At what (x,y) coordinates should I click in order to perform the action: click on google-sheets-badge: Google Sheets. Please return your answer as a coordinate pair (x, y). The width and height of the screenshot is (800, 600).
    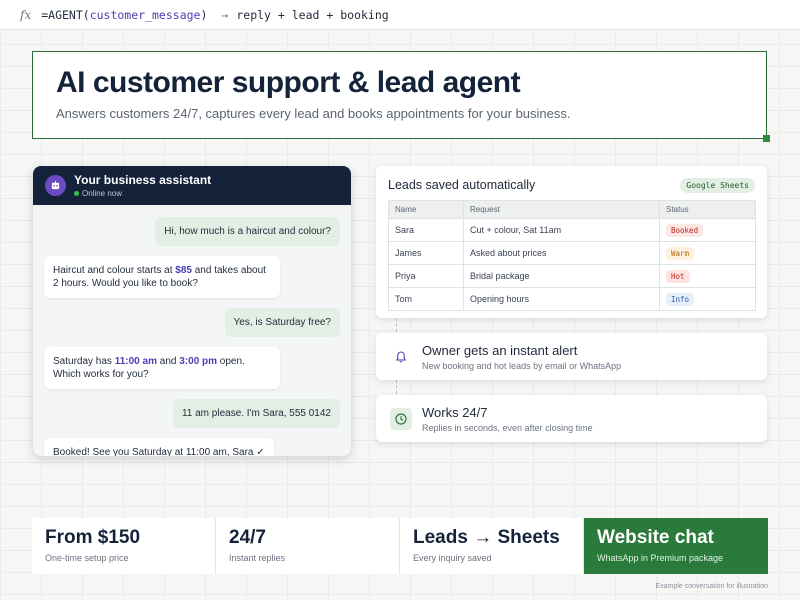
    Looking at the image, I should click on (717, 185).